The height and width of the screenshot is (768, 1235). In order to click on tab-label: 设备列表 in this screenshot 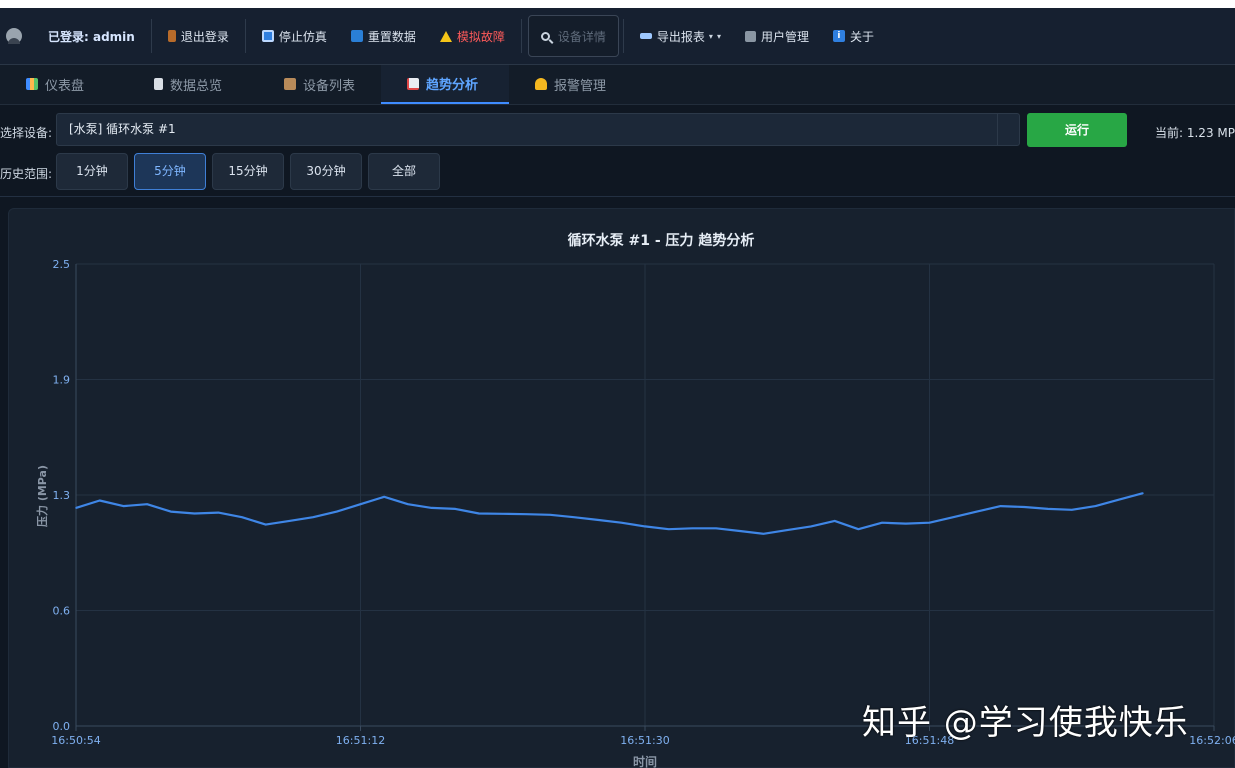, I will do `click(329, 86)`.